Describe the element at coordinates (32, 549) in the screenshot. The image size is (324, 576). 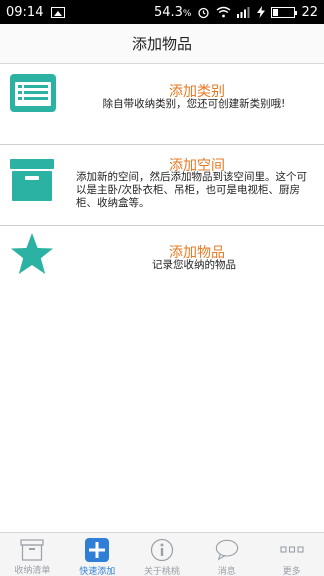
I see `archive-box-icon` at that location.